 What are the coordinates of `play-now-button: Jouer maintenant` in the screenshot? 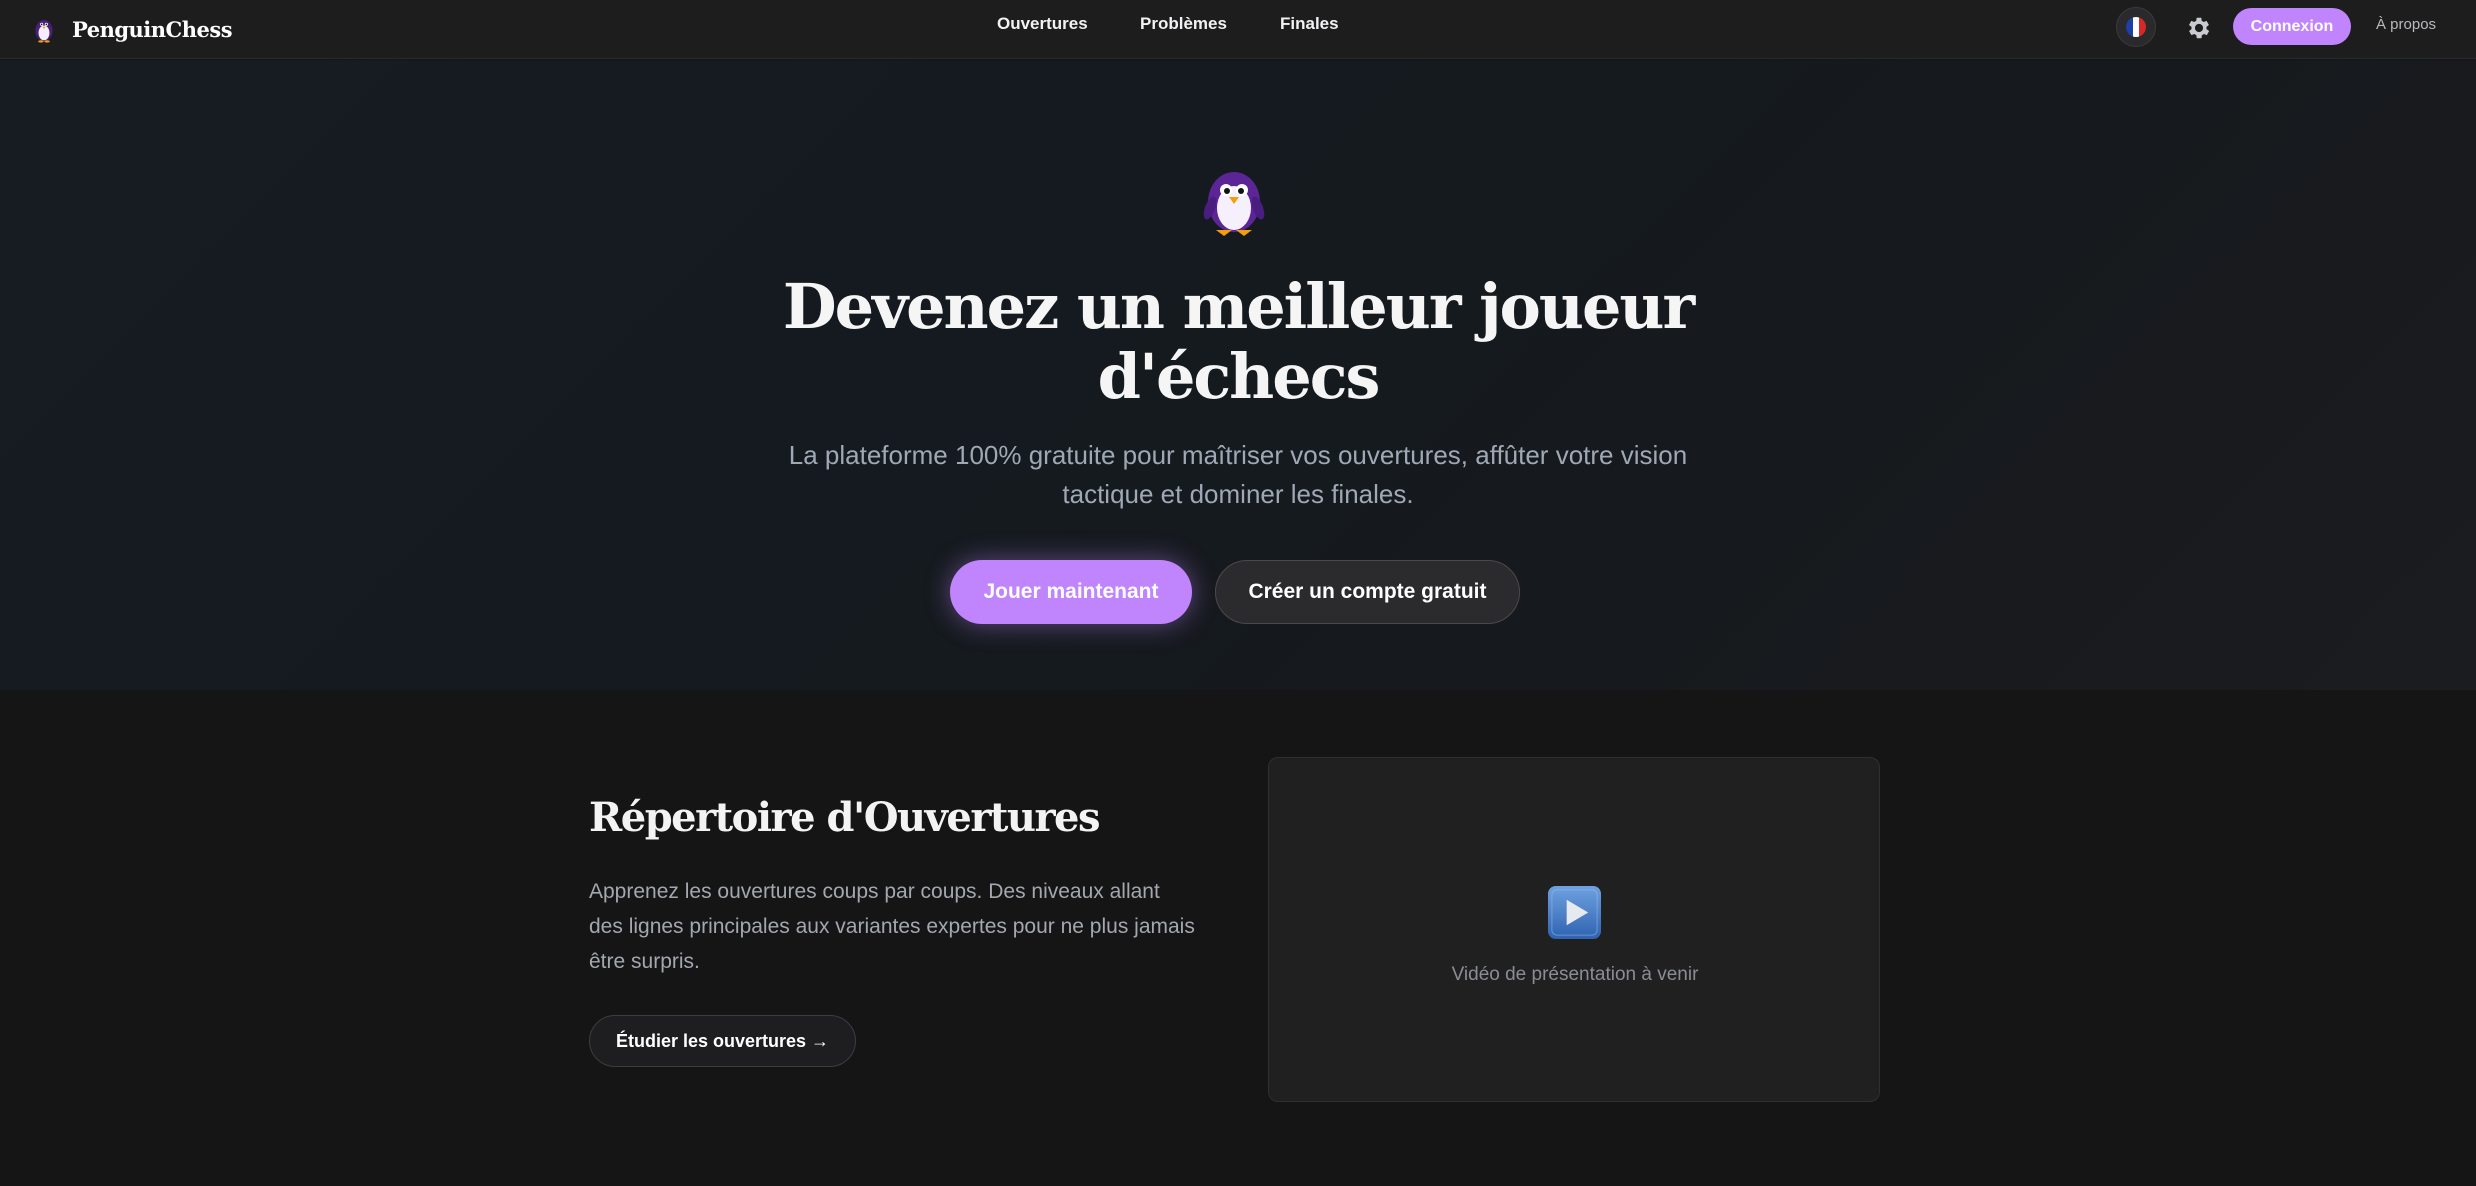 It's located at (1071, 592).